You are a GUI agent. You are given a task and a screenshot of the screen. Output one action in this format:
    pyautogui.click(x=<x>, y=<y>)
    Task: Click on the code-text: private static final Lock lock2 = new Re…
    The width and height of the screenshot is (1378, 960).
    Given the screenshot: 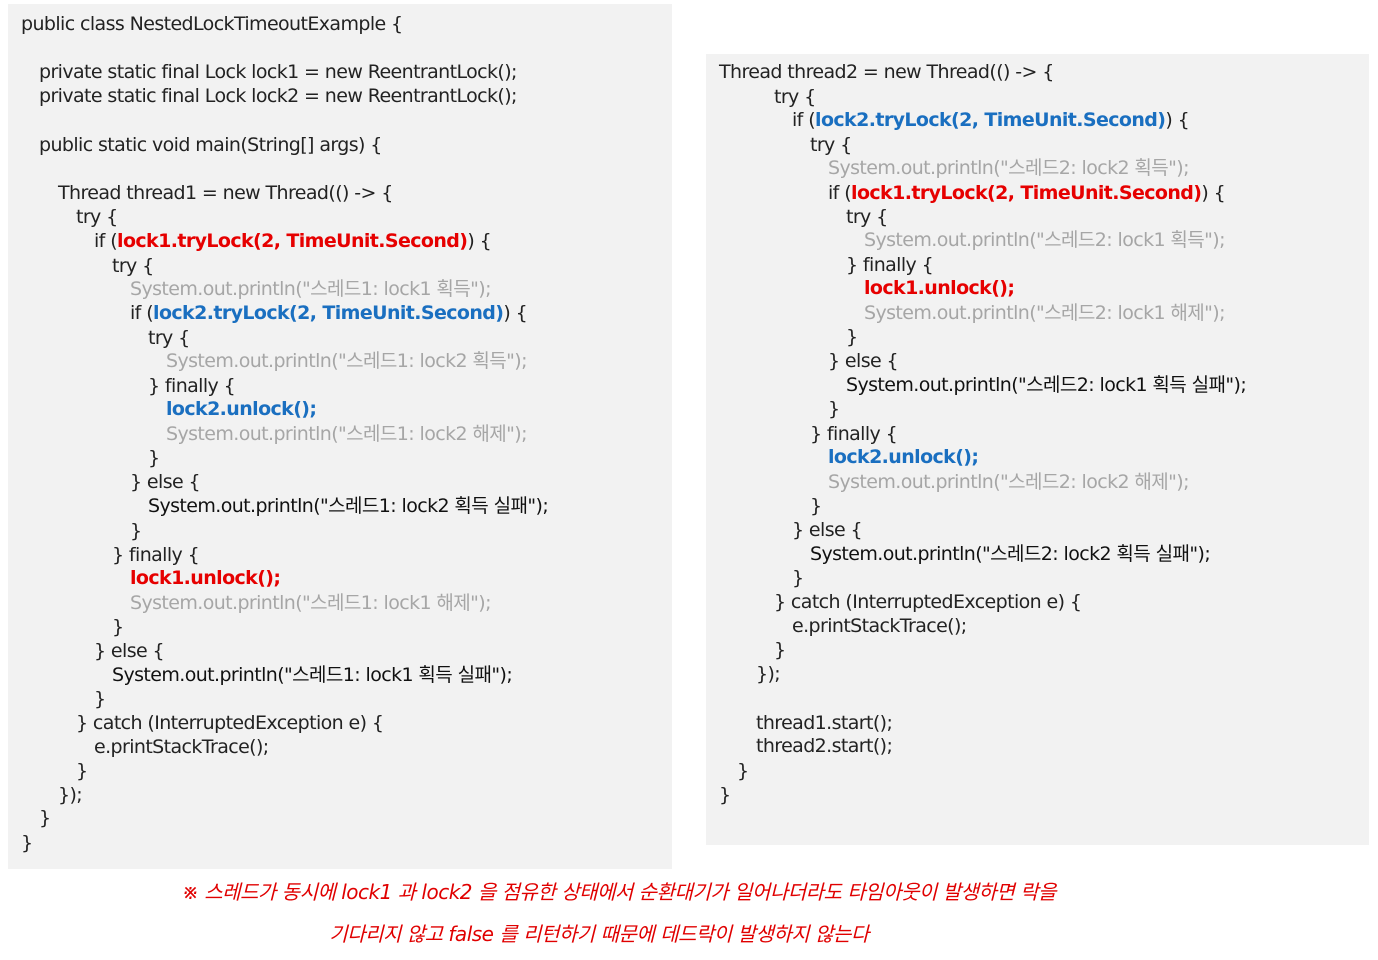 What is the action you would take?
    pyautogui.click(x=278, y=96)
    